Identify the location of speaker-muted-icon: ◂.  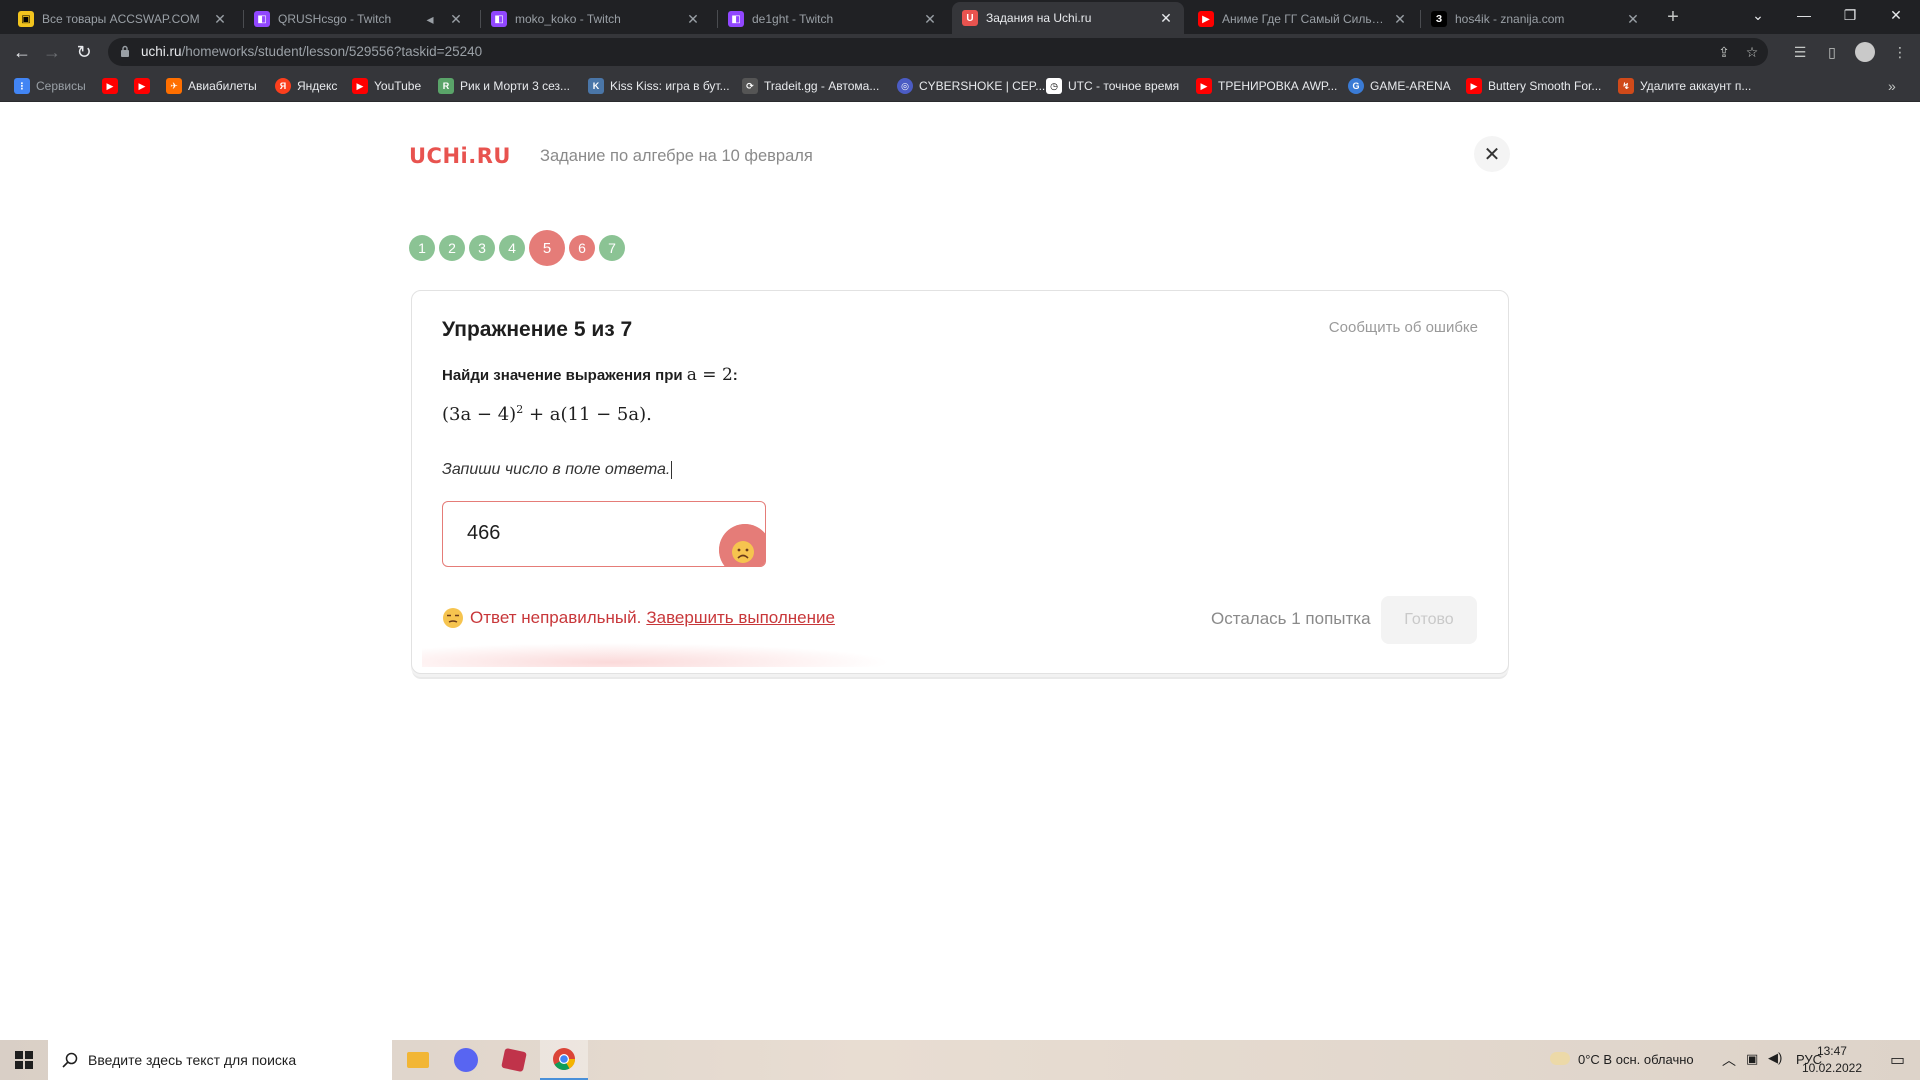
(430, 19).